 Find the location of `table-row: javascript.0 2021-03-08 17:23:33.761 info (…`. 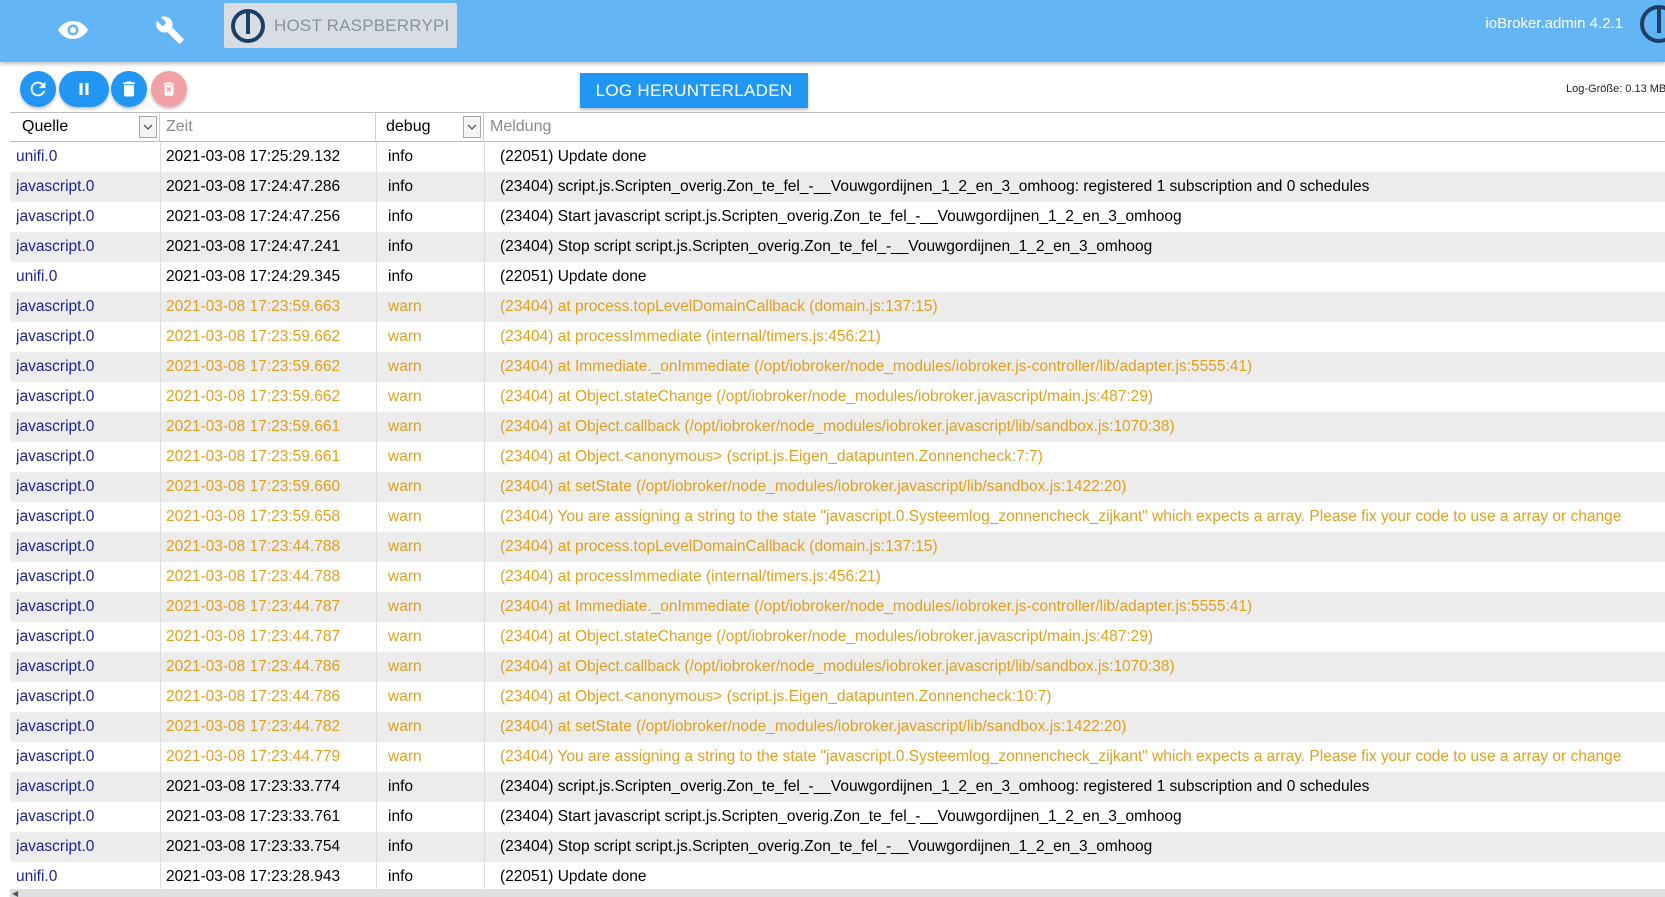

table-row: javascript.0 2021-03-08 17:23:33.761 info (… is located at coordinates (837, 817).